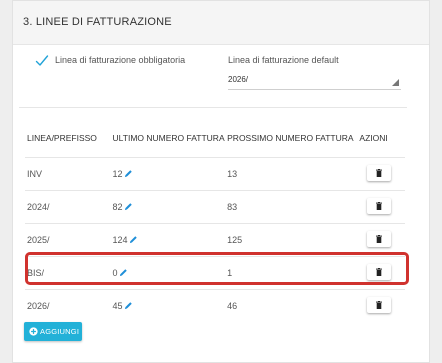  What do you see at coordinates (97, 22) in the screenshot?
I see `section-title: 3. LINEE DI FATTURAZIONE` at bounding box center [97, 22].